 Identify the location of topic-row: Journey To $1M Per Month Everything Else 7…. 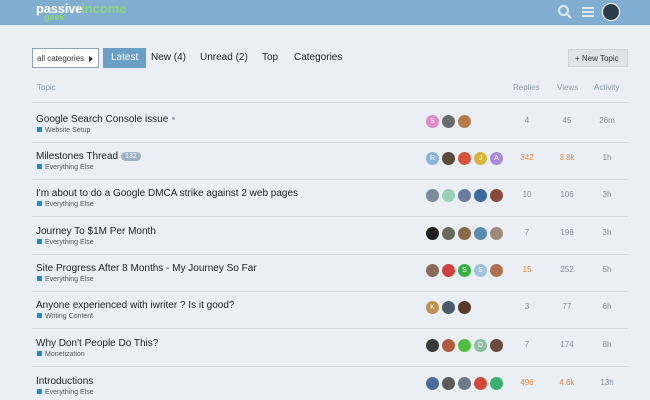
(325, 244).